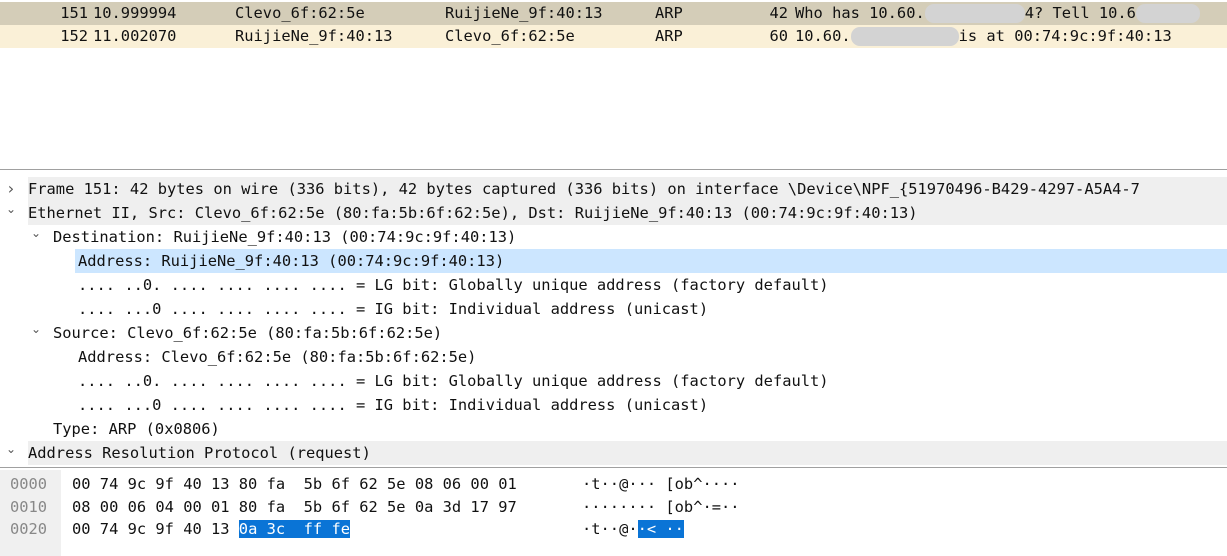 Image resolution: width=1227 pixels, height=556 pixels. What do you see at coordinates (860, 13) in the screenshot?
I see `info-text: Who has 10.60.` at bounding box center [860, 13].